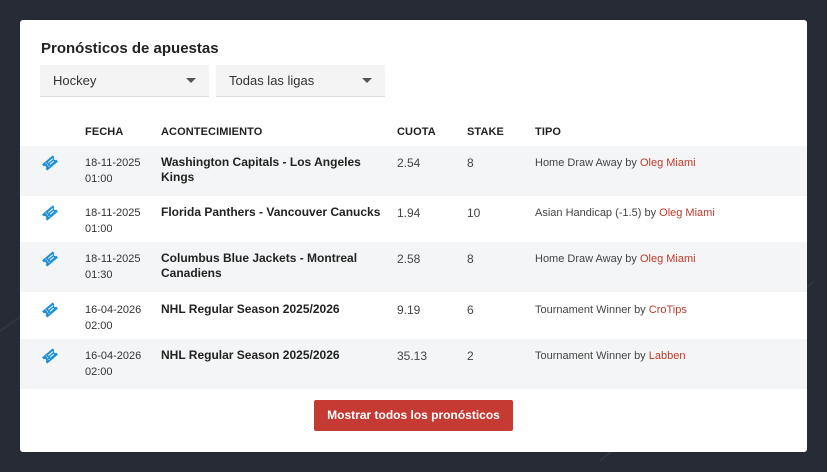 This screenshot has width=827, height=472. I want to click on row-stake: 2, so click(470, 356).